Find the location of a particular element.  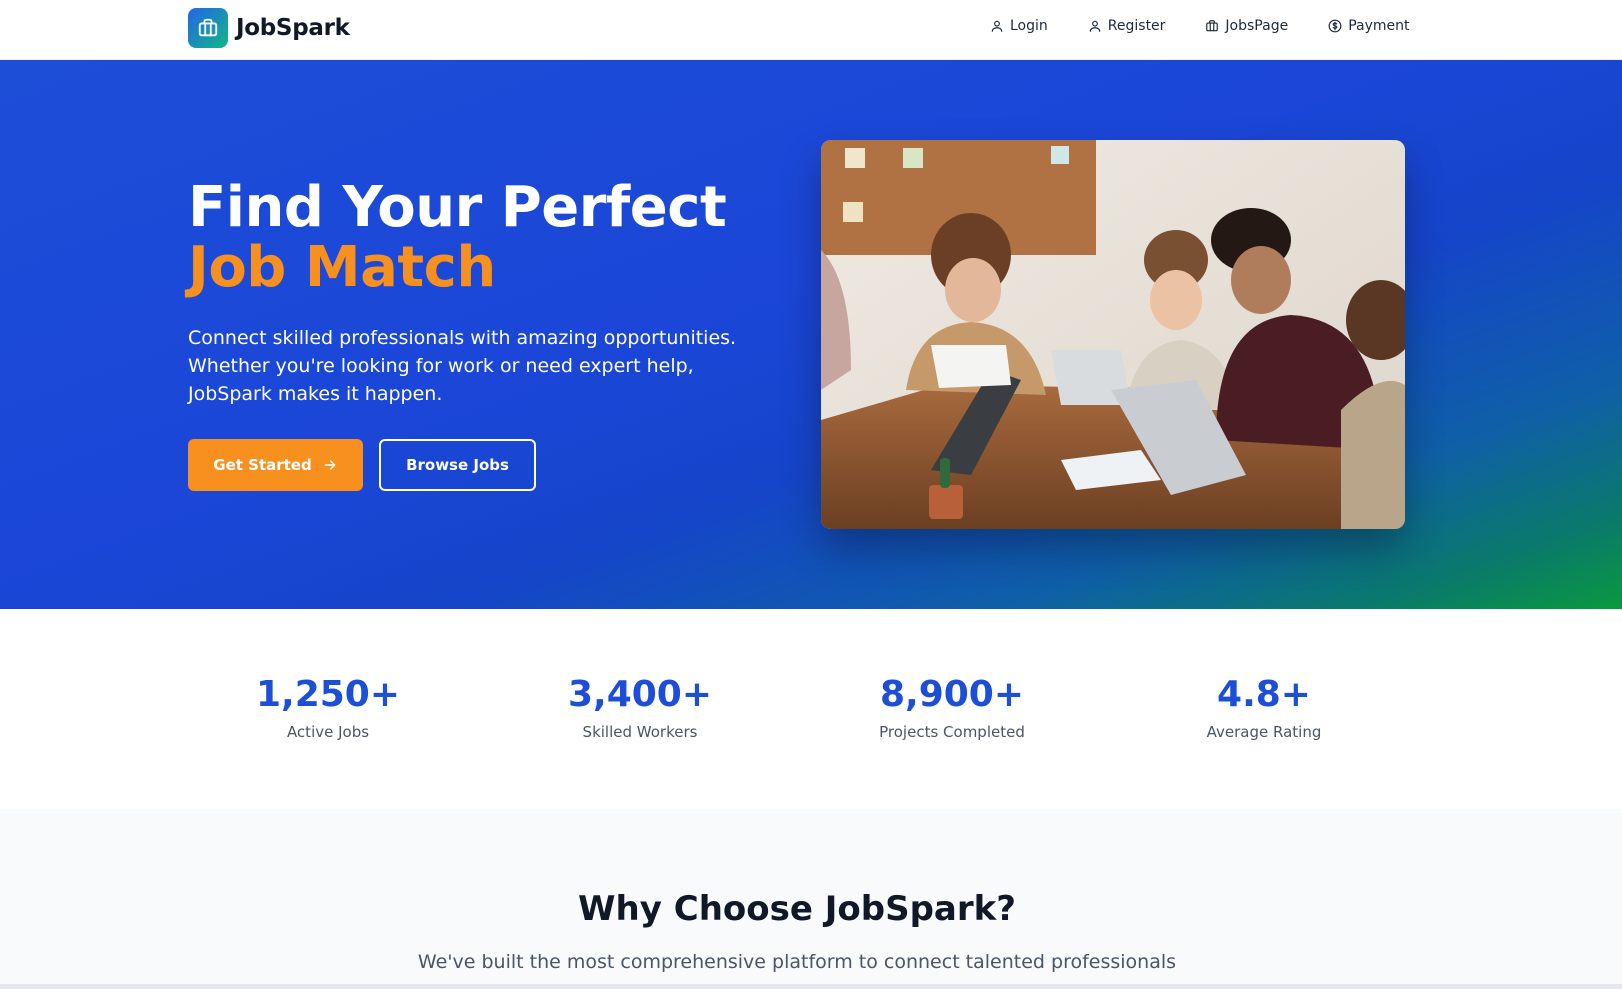

nav-jobspage: JobsPage is located at coordinates (1246, 26).